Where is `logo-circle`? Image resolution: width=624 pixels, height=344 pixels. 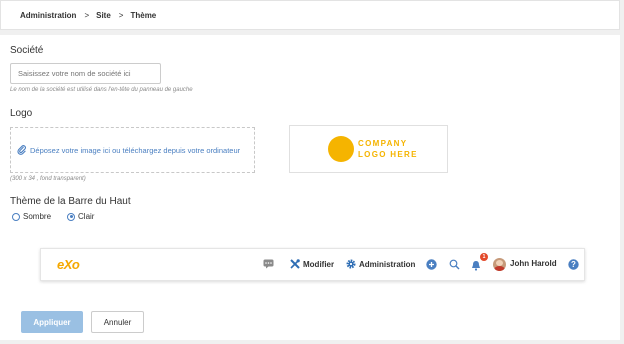 logo-circle is located at coordinates (341, 149).